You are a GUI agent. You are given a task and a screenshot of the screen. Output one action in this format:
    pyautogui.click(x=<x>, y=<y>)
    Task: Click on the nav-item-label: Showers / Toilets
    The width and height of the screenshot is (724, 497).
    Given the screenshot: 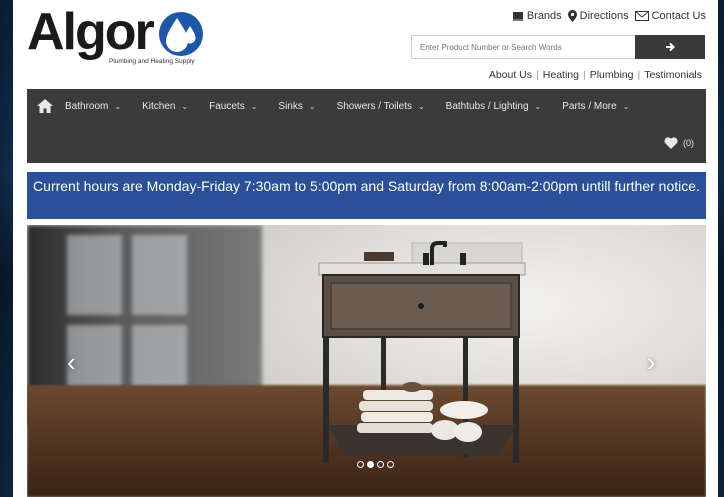 What is the action you would take?
    pyautogui.click(x=374, y=106)
    